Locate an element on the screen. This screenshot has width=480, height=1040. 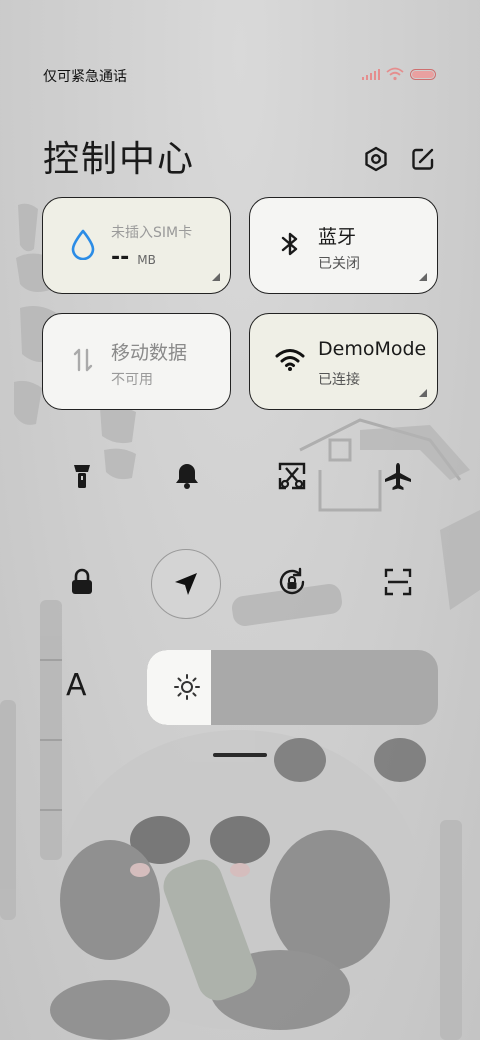
location-icon is located at coordinates (186, 584).